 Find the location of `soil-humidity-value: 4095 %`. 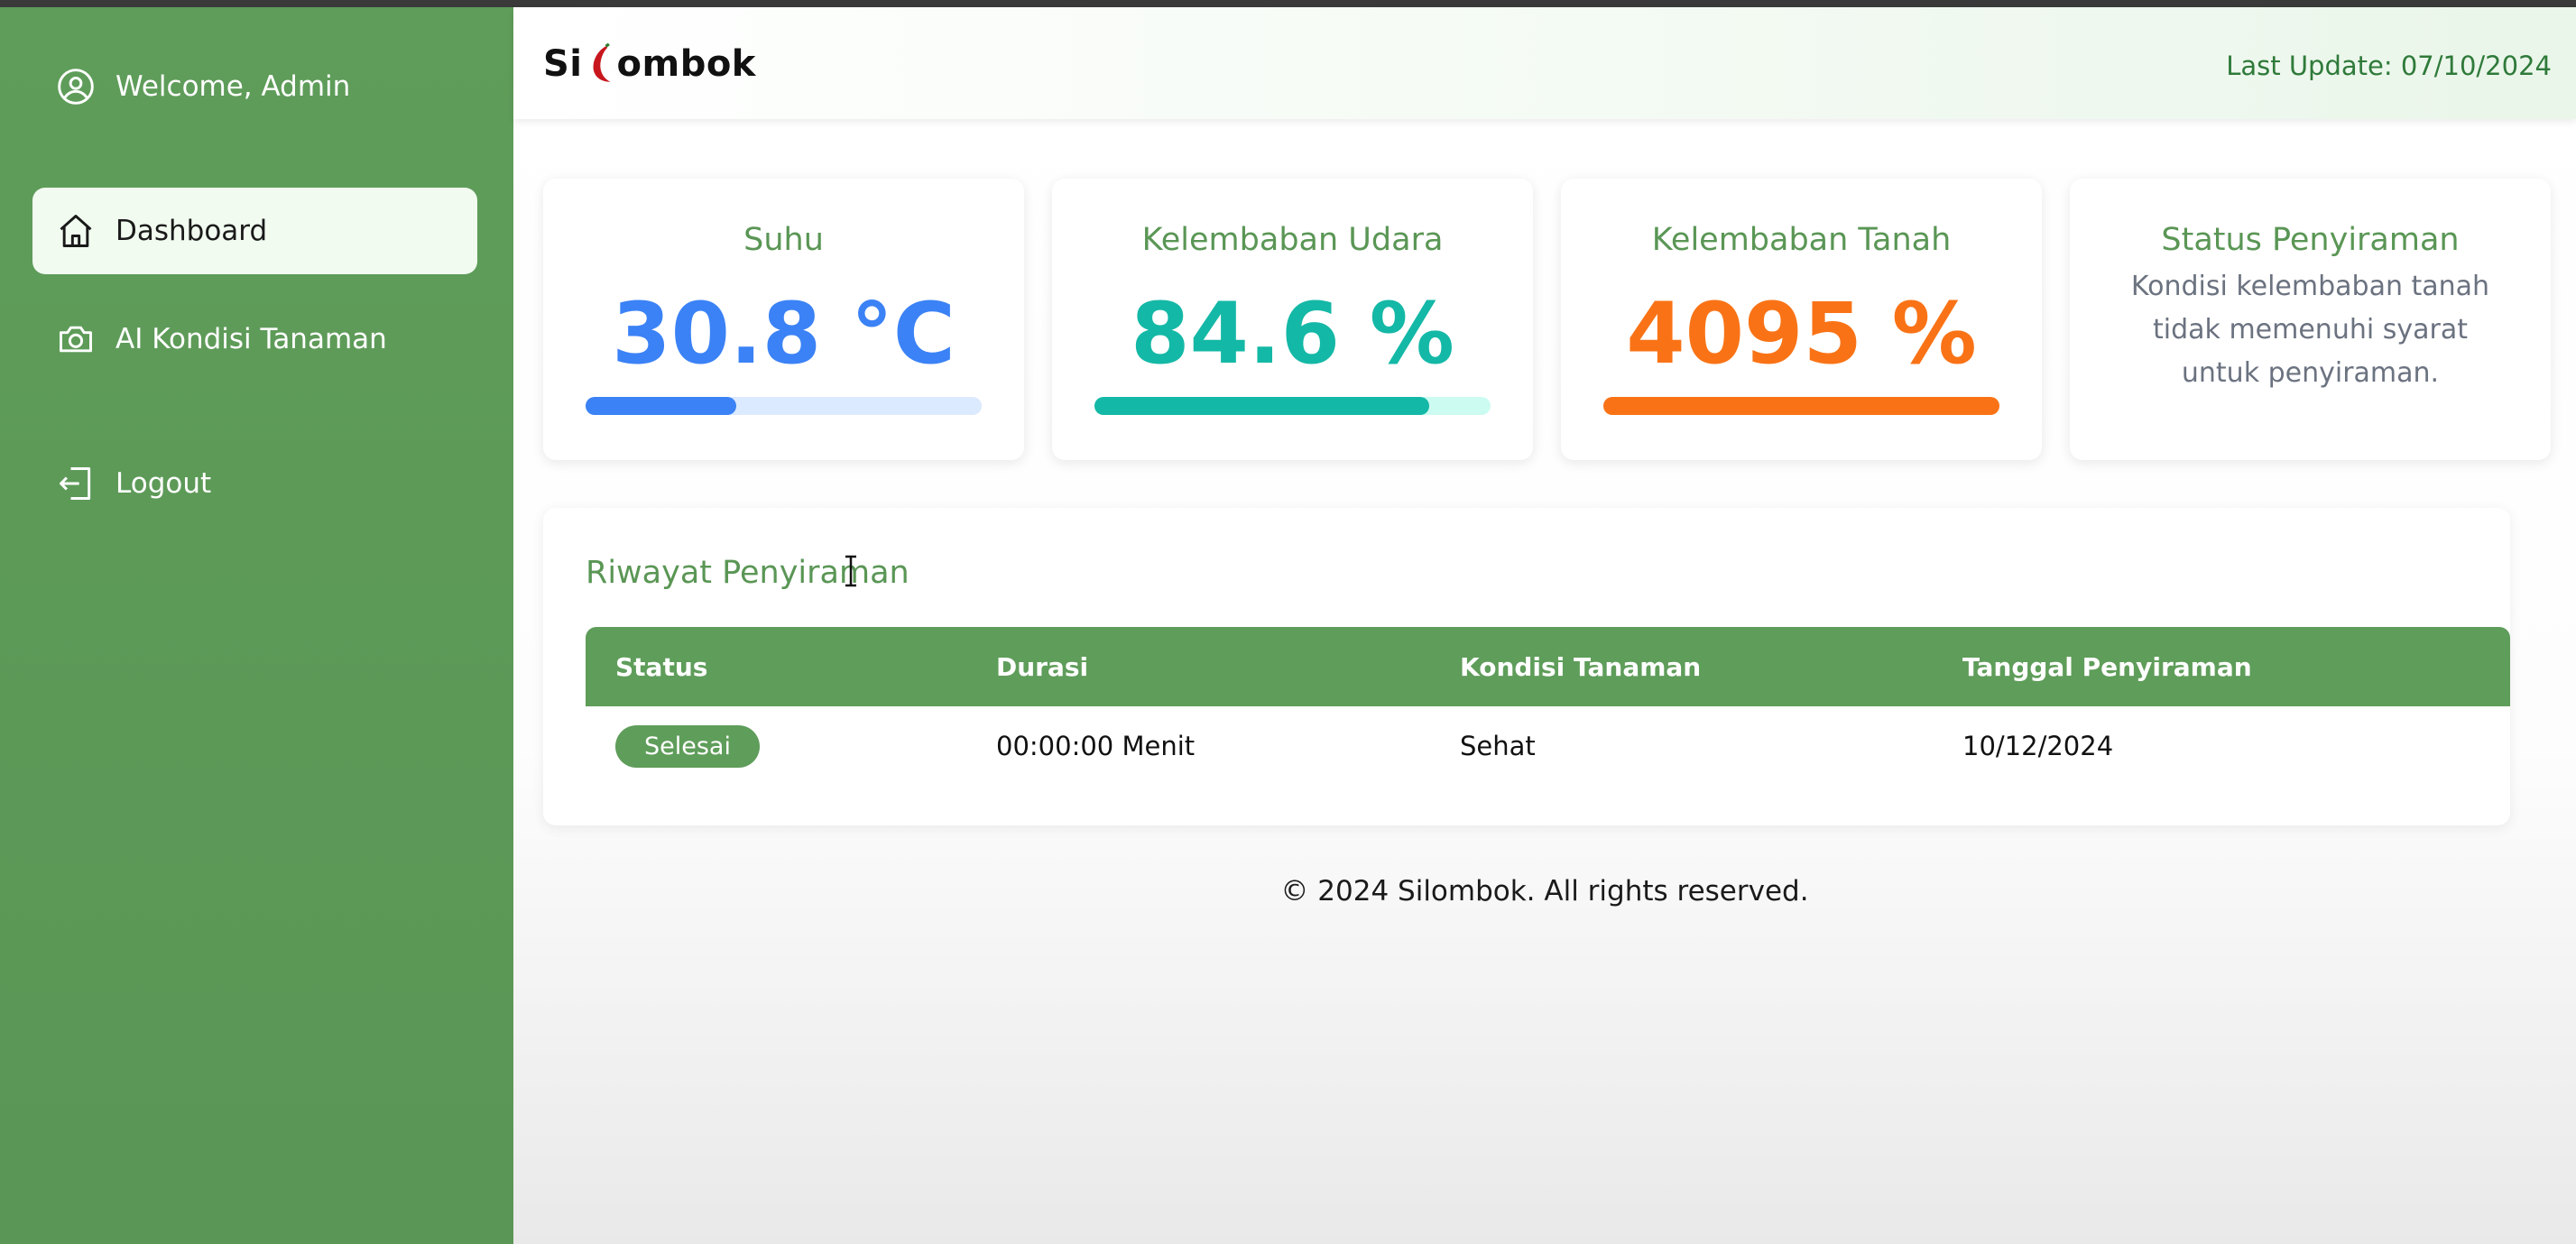

soil-humidity-value: 4095 % is located at coordinates (1801, 334).